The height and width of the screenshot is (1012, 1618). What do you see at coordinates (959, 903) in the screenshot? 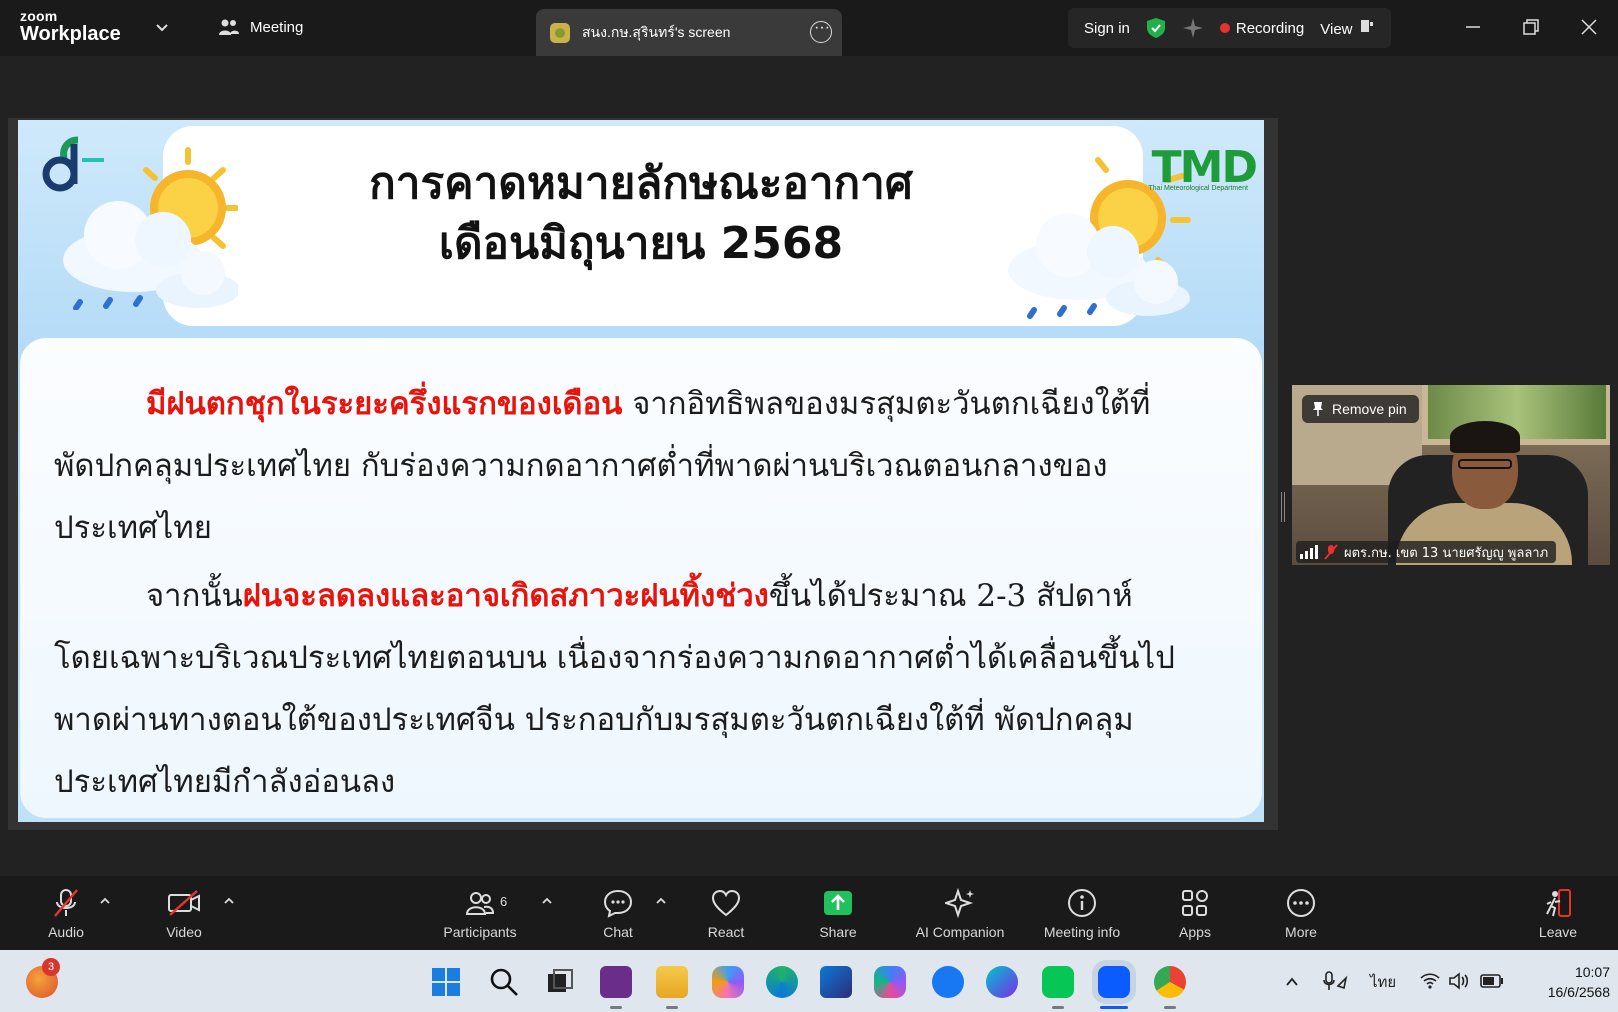
I see `ai-sparkle-icon` at bounding box center [959, 903].